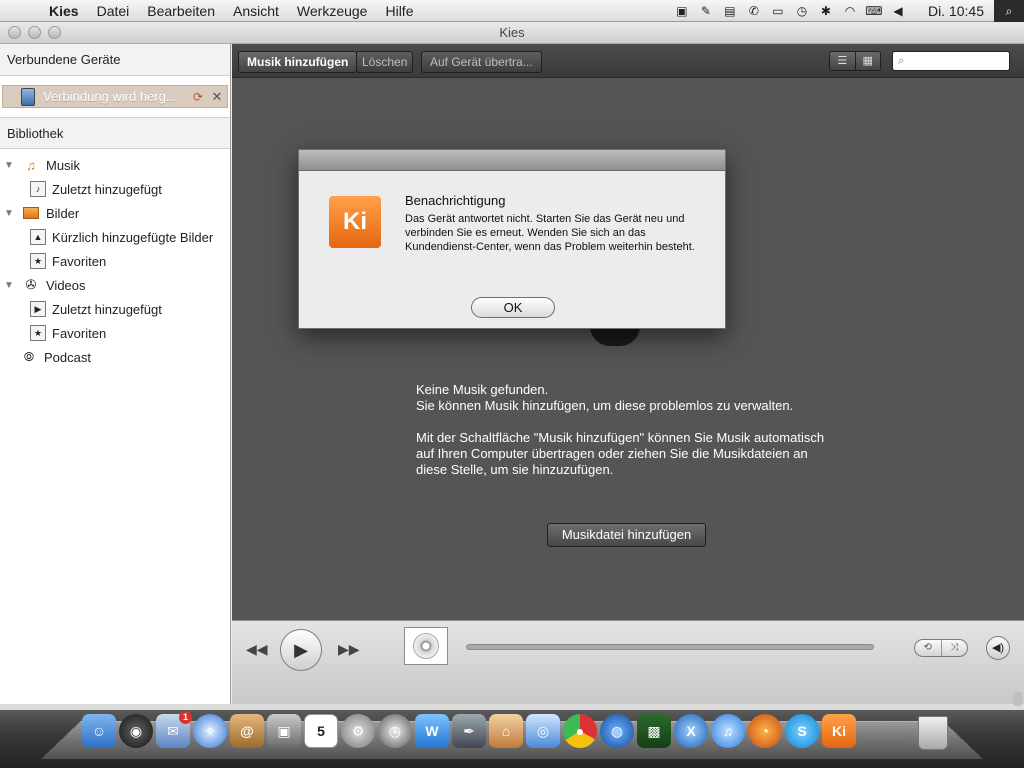  Describe the element at coordinates (115, 285) in the screenshot. I see `sidebar-item-videos: ▼ ✇ Videos` at that location.